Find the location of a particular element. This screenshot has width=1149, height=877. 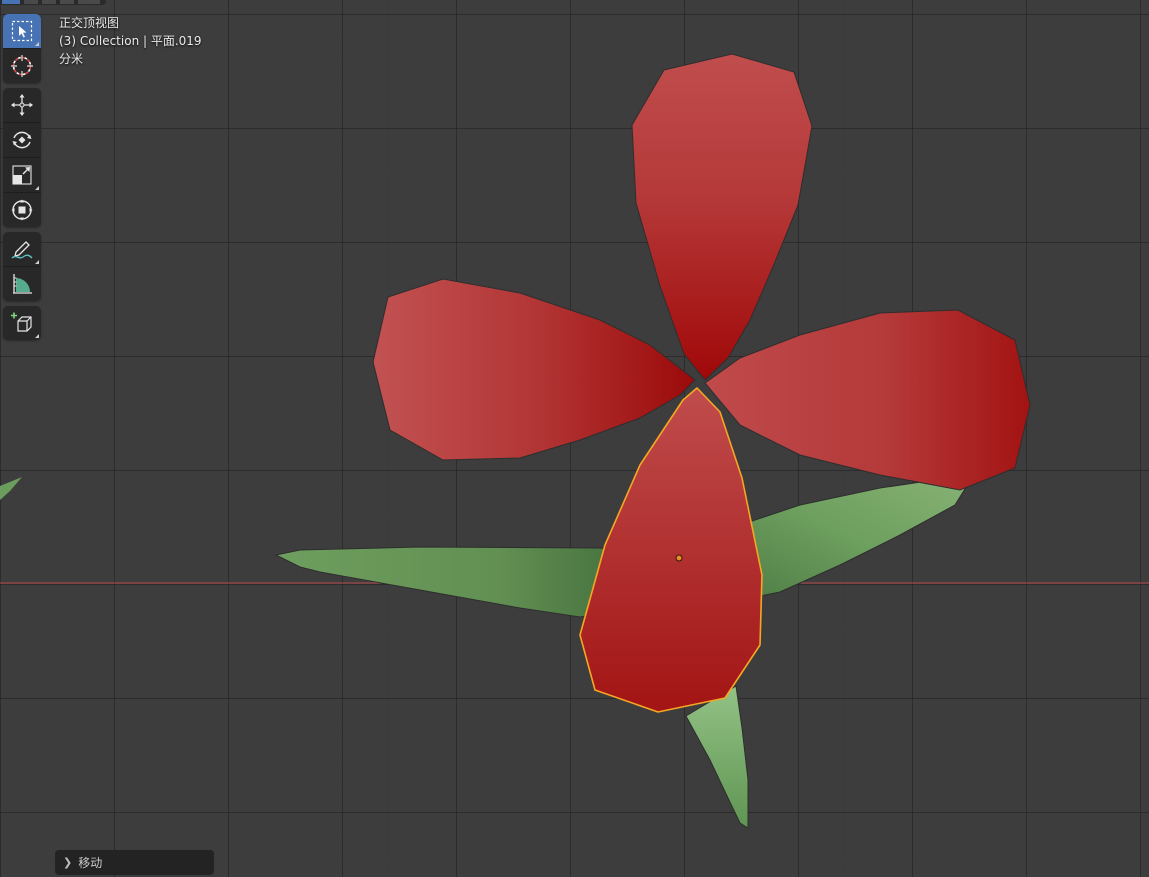

petal-bottom-selected is located at coordinates (671, 550).